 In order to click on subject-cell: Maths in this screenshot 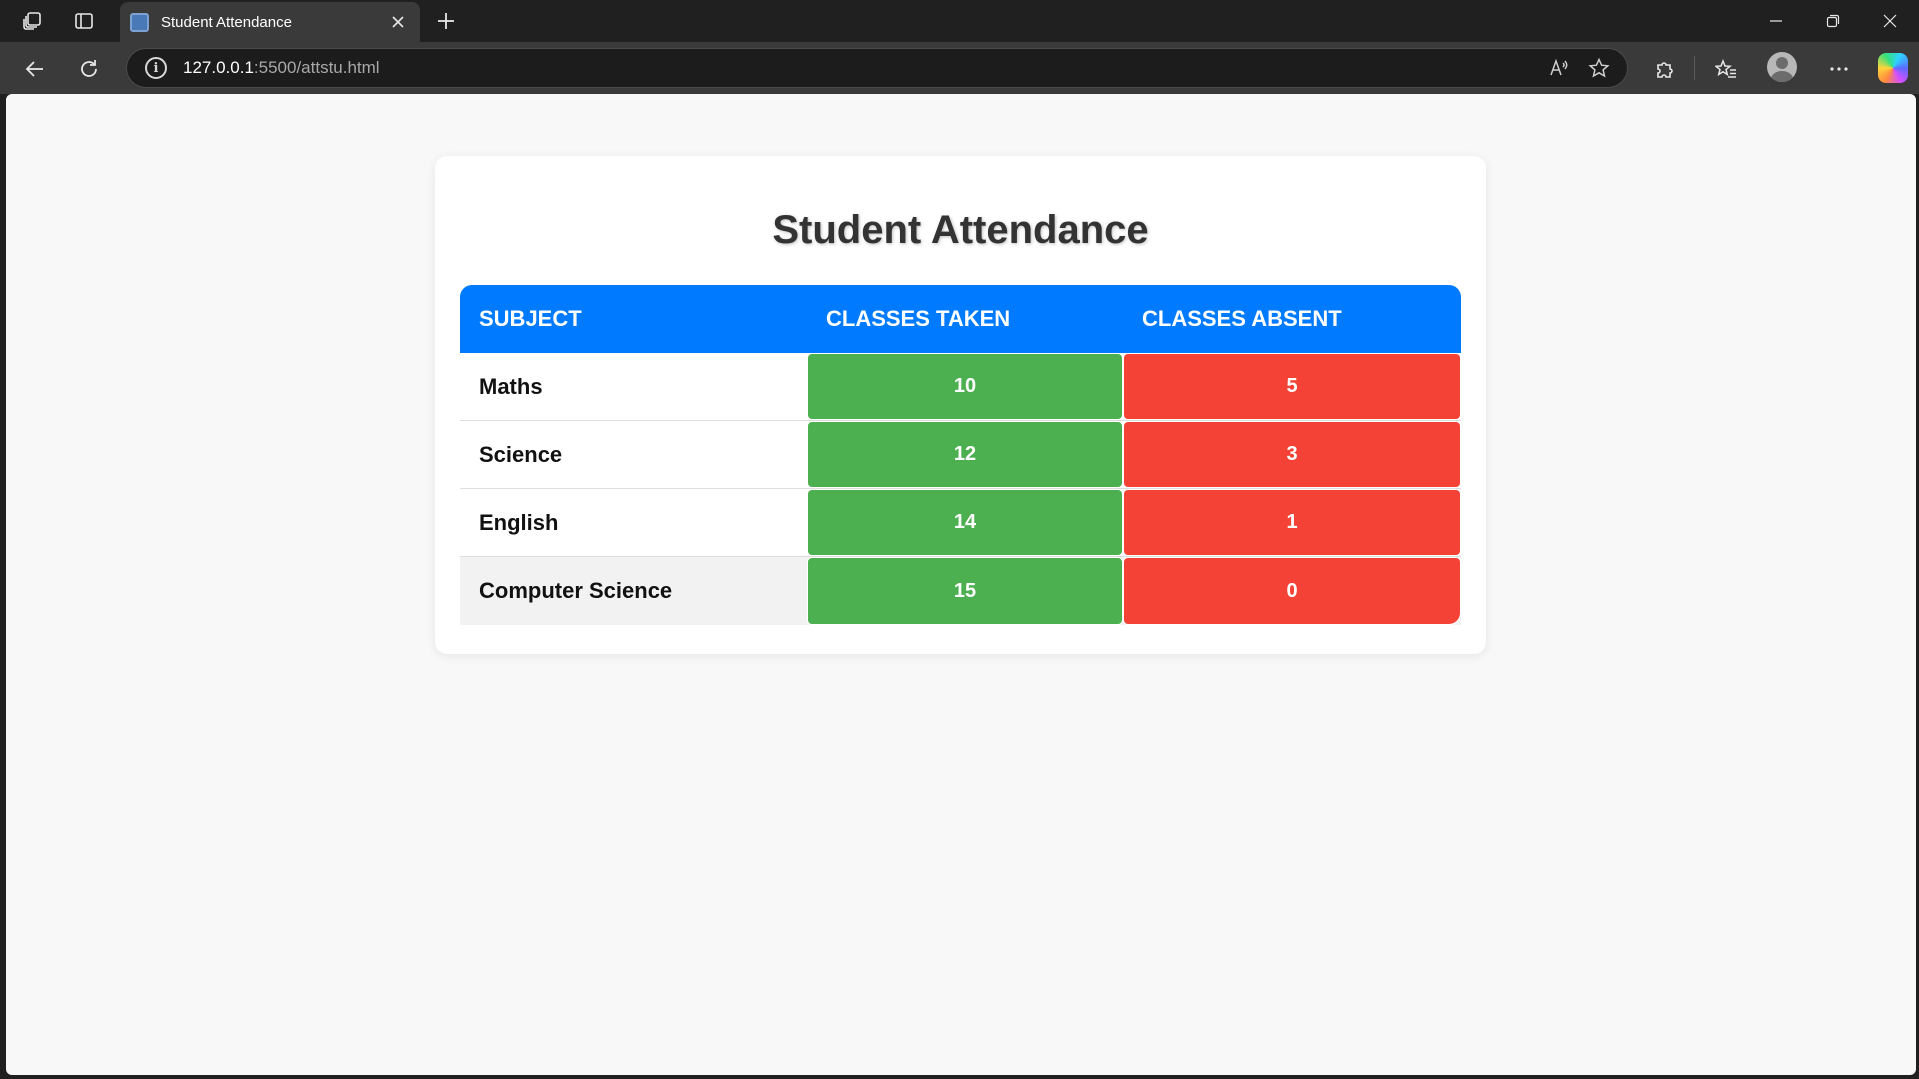, I will do `click(511, 386)`.